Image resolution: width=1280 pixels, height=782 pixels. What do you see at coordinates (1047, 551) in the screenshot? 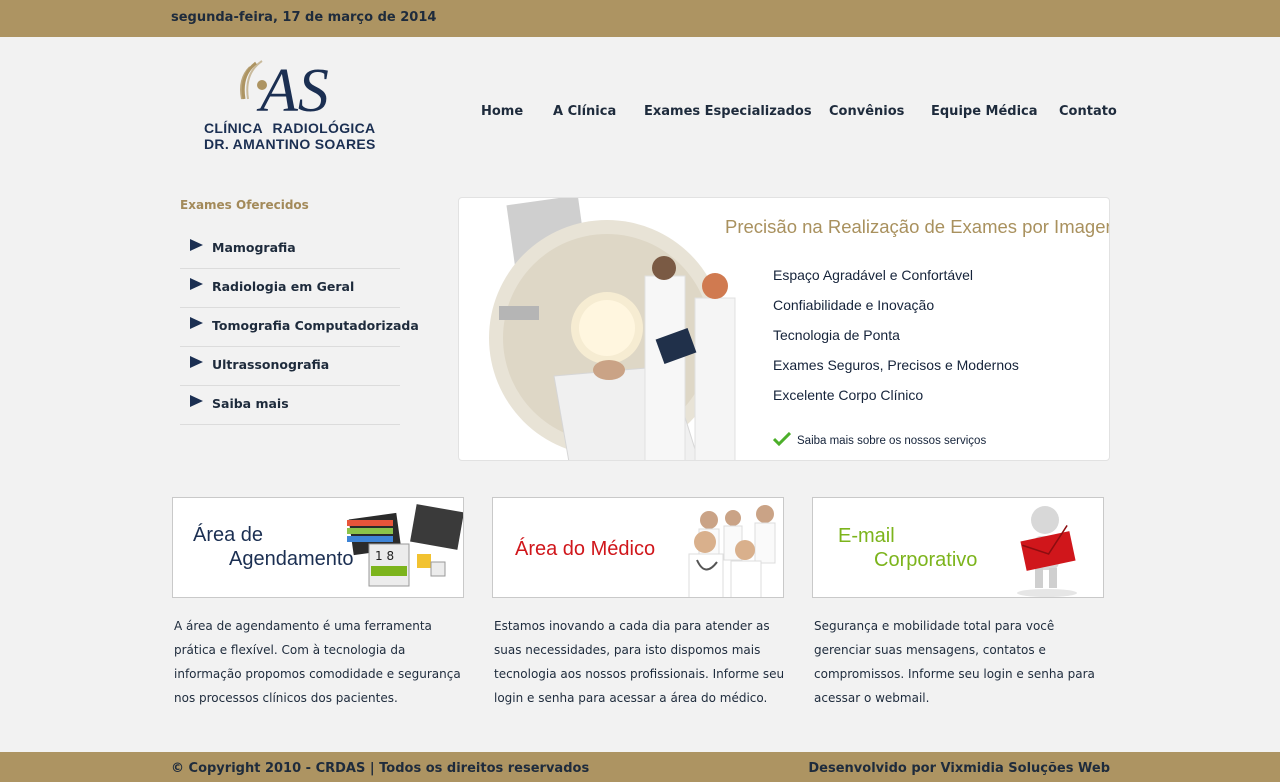
I see `email-envelope-figure-icon` at bounding box center [1047, 551].